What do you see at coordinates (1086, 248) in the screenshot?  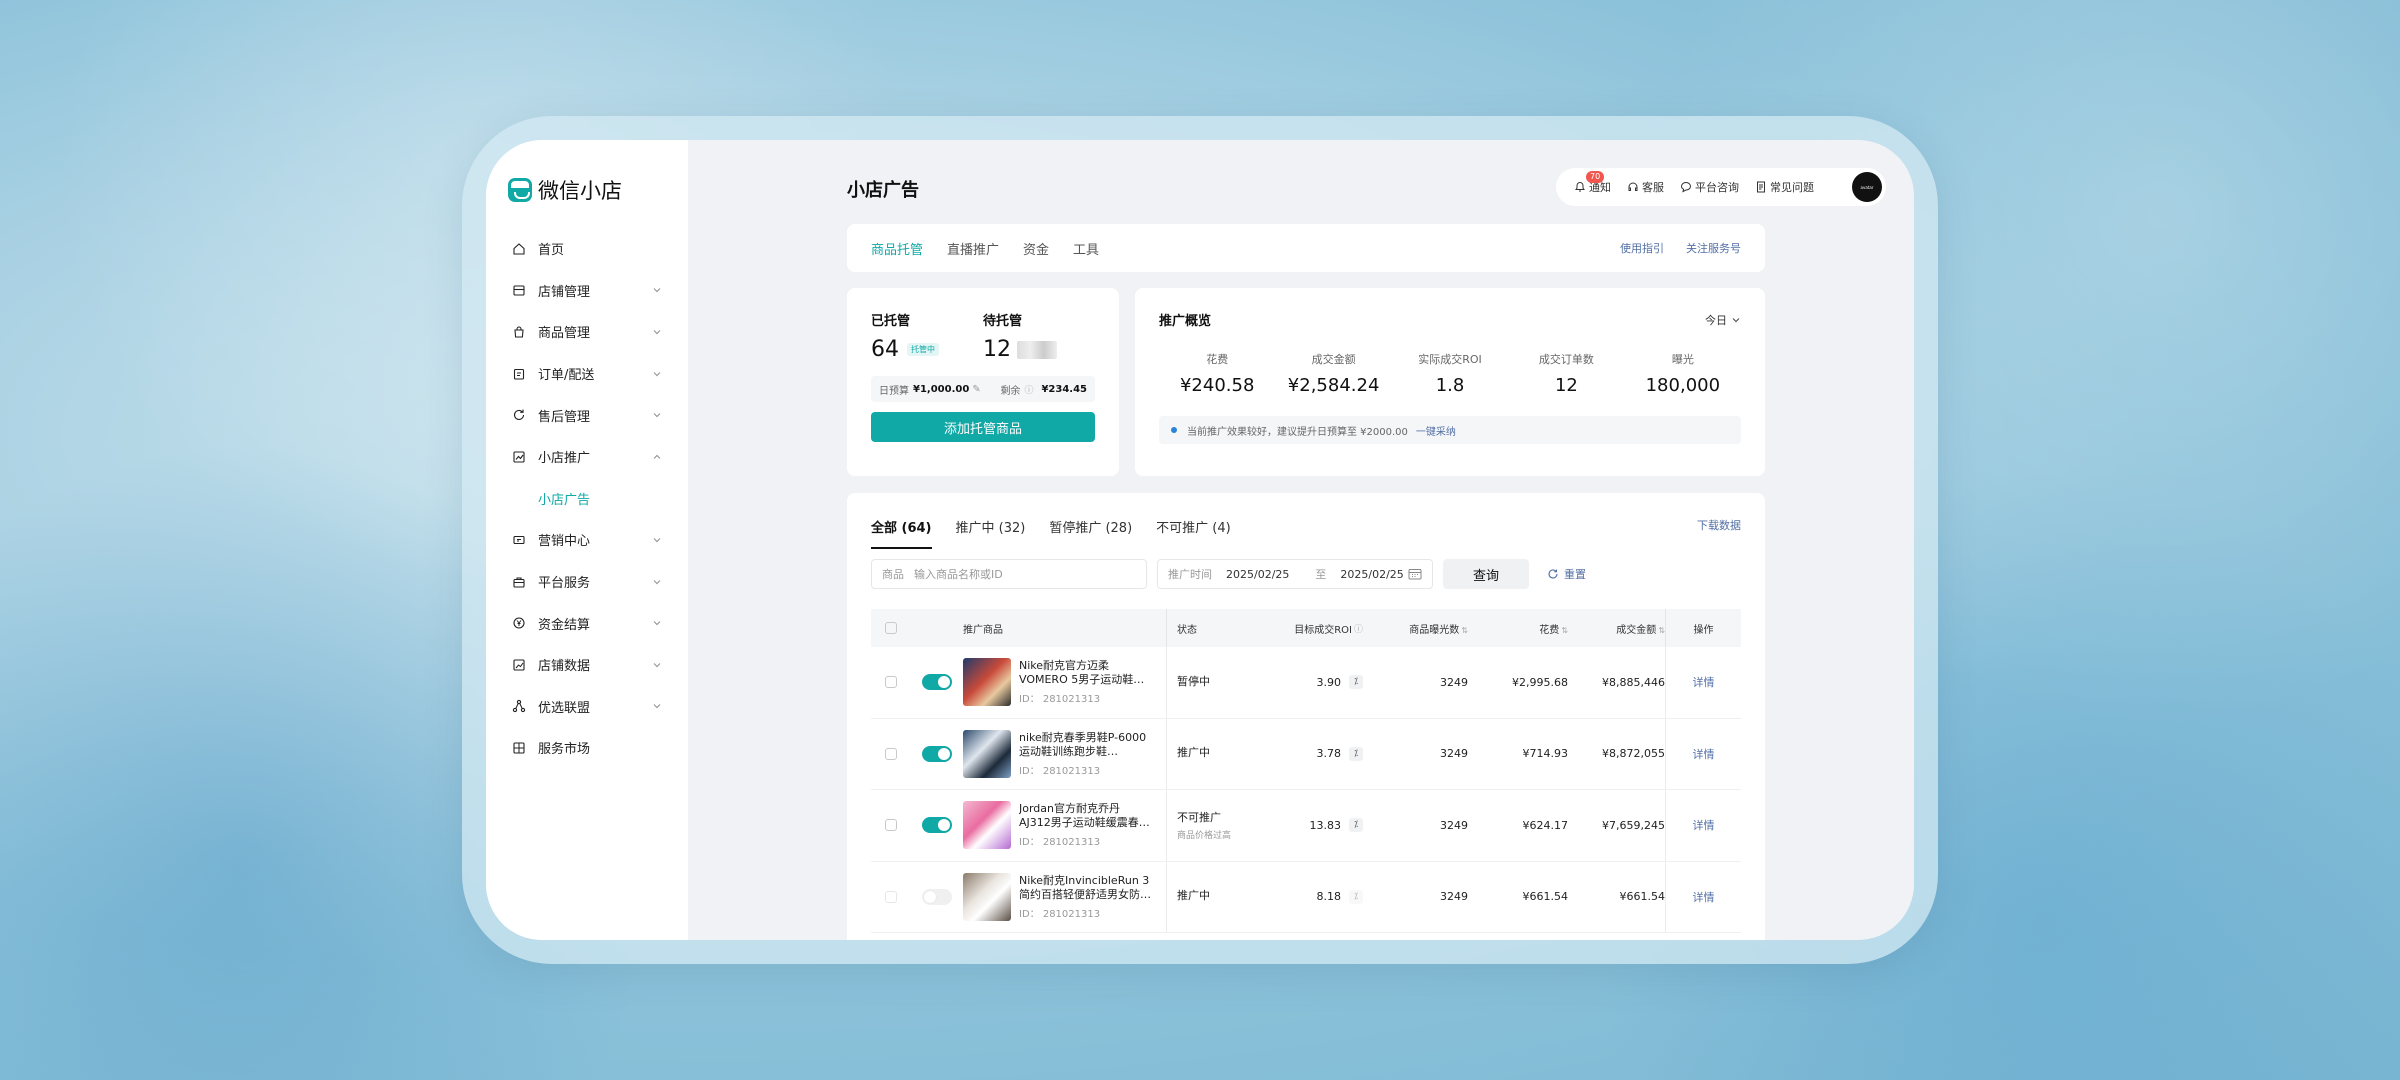 I see `tab-tools: 工具` at bounding box center [1086, 248].